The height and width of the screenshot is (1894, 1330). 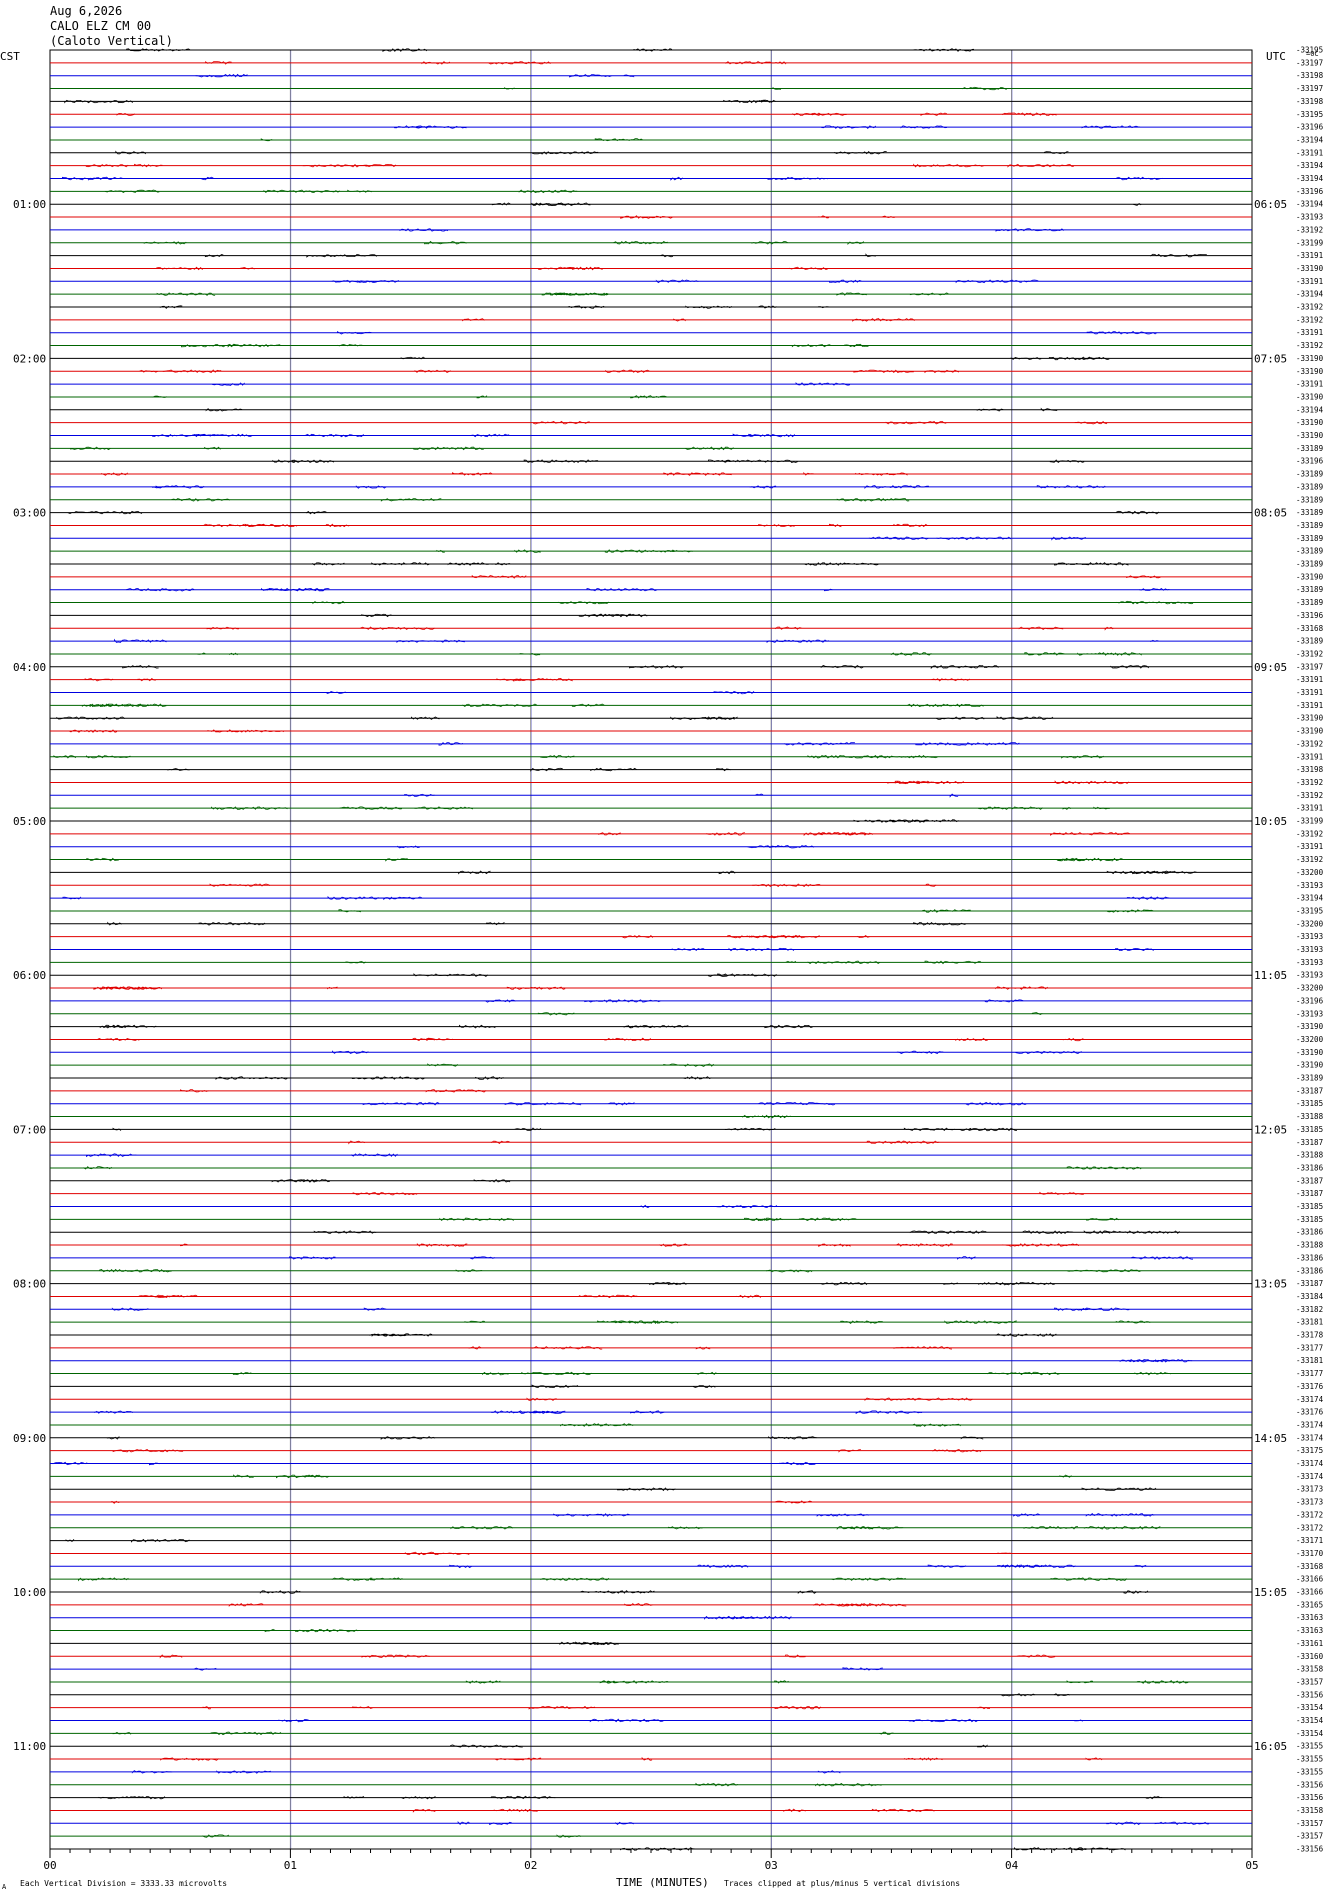 I want to click on trace-value-label: -33172, so click(x=1309, y=1514).